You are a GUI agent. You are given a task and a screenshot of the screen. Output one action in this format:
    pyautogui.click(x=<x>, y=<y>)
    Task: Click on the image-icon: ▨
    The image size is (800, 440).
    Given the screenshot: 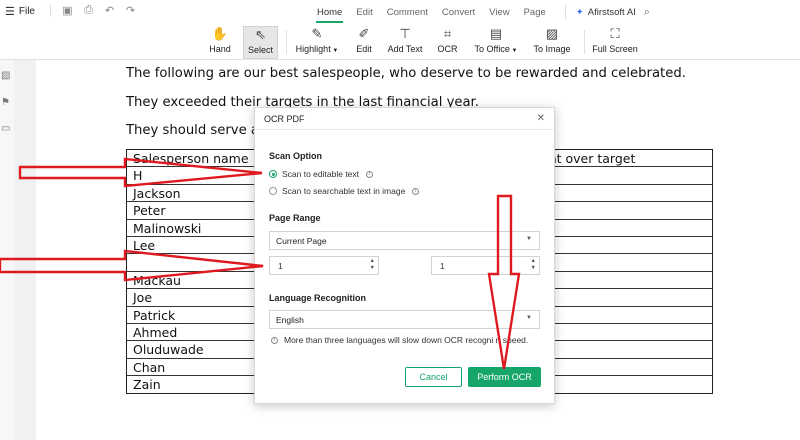 What is the action you would take?
    pyautogui.click(x=552, y=33)
    